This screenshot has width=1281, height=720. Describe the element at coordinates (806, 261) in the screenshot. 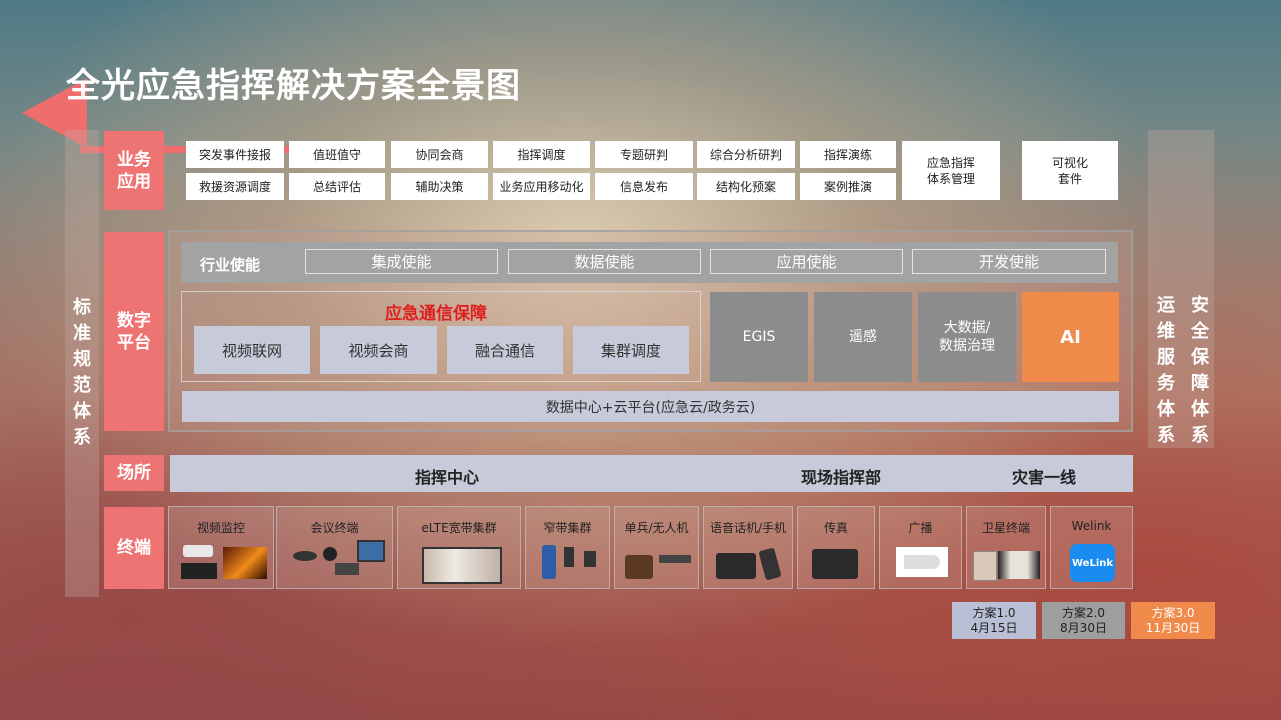

I see `enablement-item: 应用使能` at that location.